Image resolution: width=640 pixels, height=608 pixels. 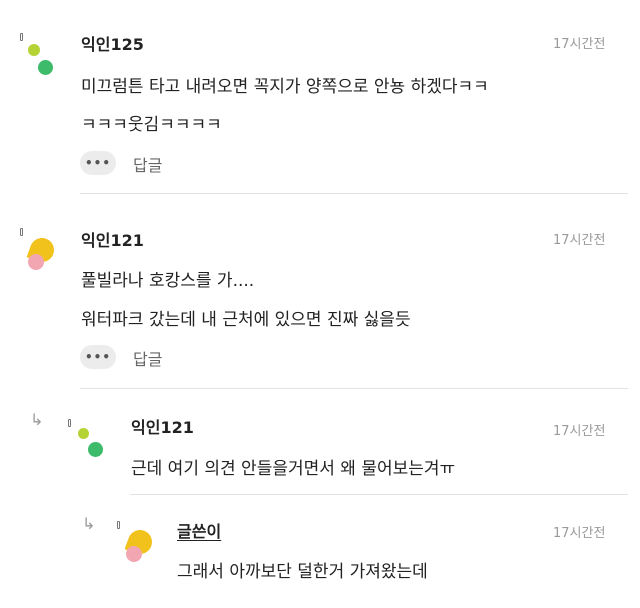 I want to click on comment-text-line: 워터파크 갔는데 내 근처에 있으면 진짜 싫을듯, so click(x=246, y=320).